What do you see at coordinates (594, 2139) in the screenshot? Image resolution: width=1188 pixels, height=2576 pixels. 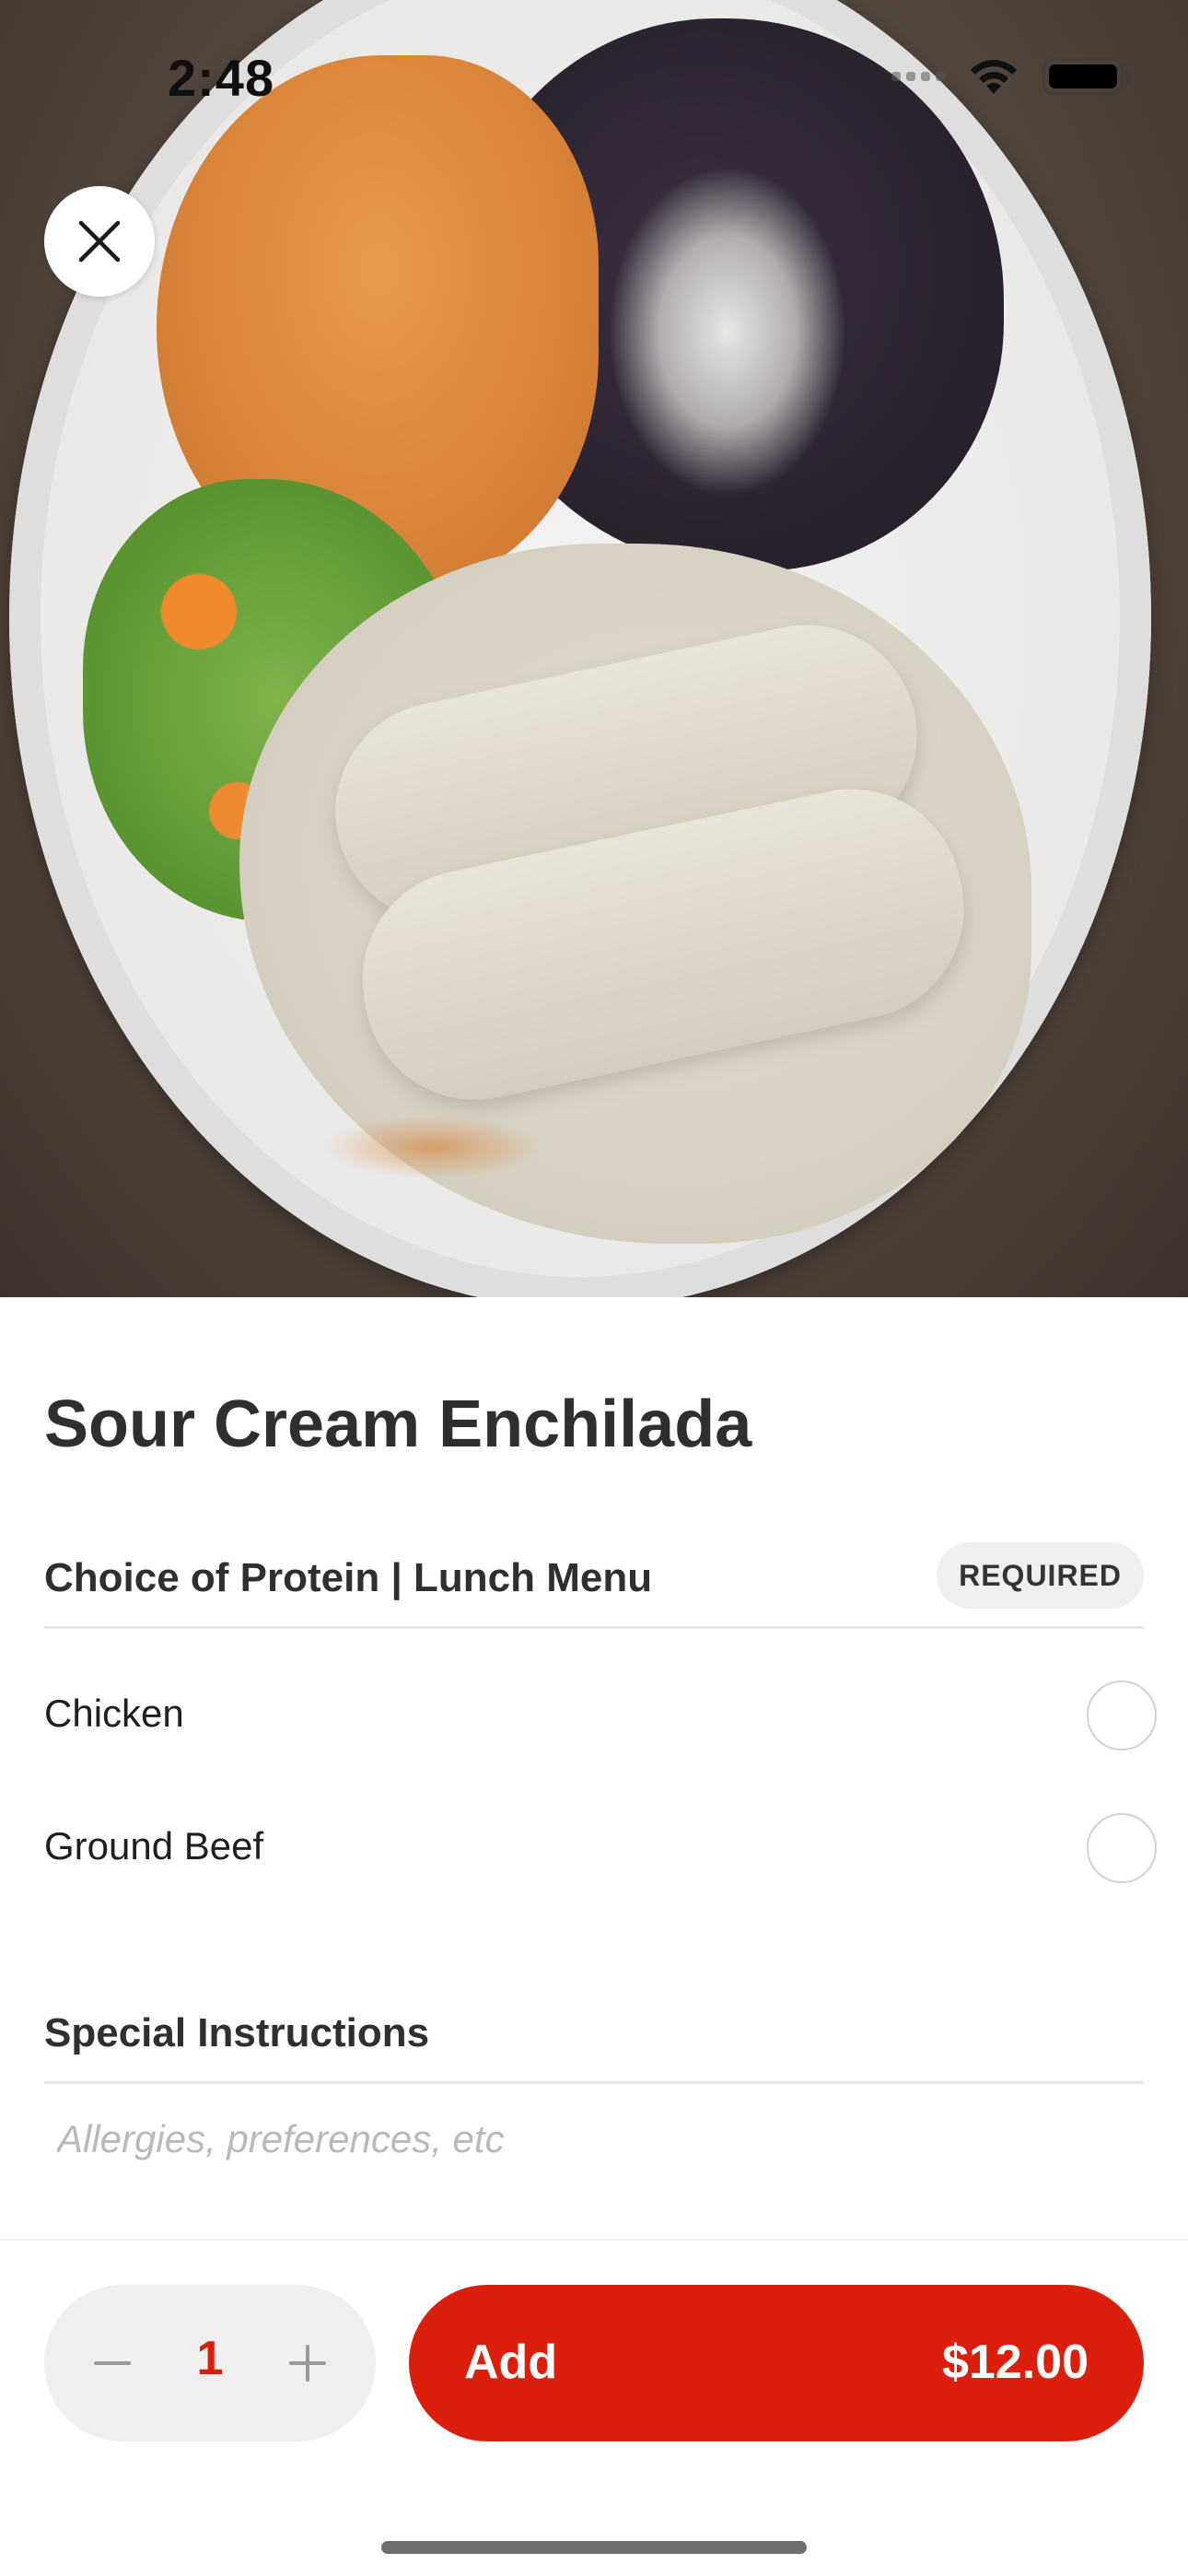 I see `special-instructions-input` at bounding box center [594, 2139].